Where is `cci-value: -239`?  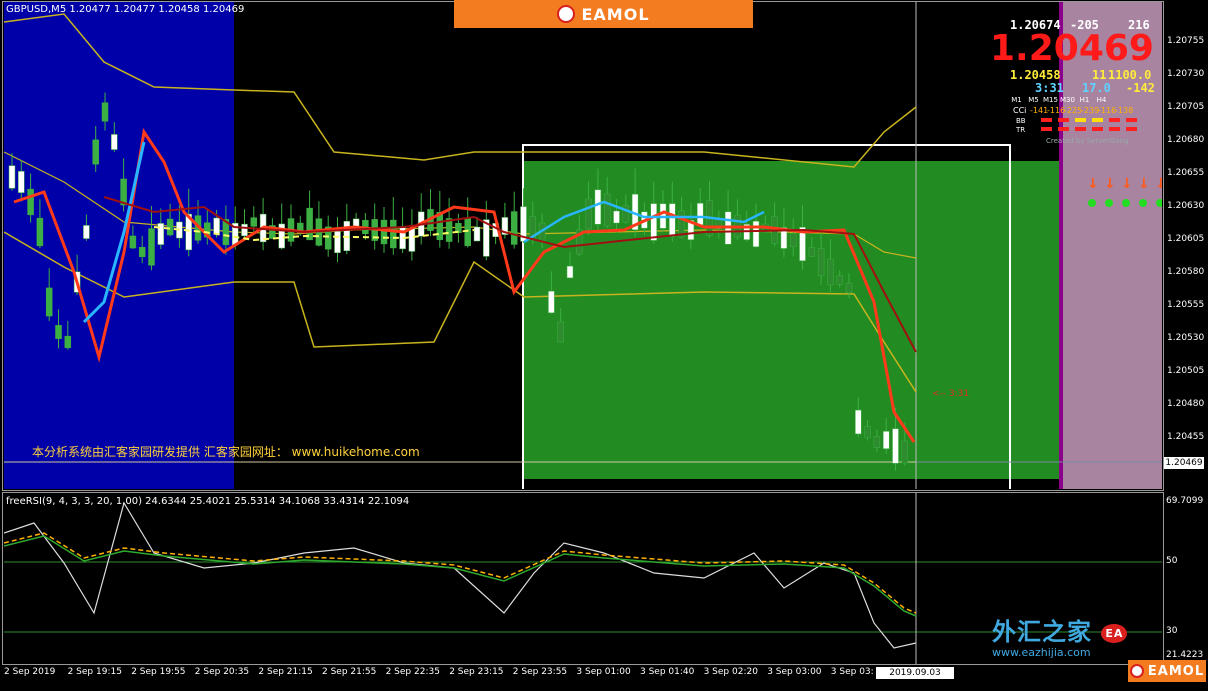
cci-value: -239 is located at coordinates (1090, 110).